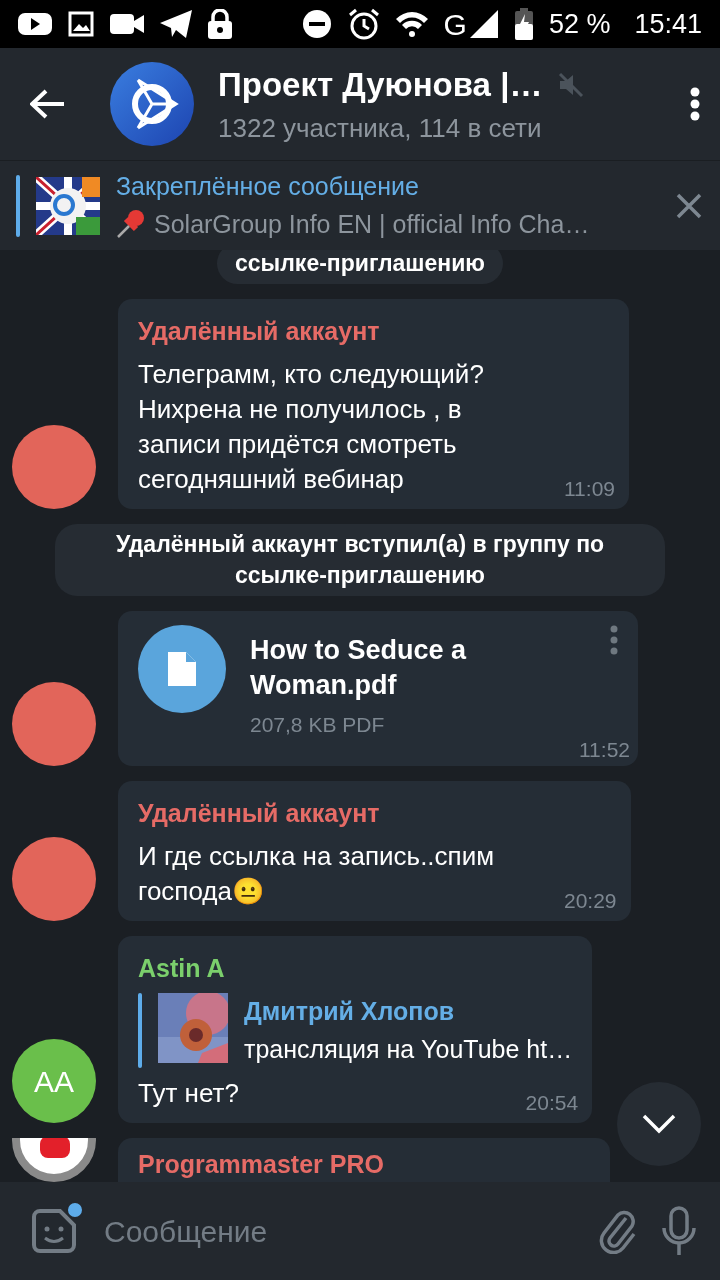  What do you see at coordinates (188, 1093) in the screenshot?
I see `message-text: Тут нет?` at bounding box center [188, 1093].